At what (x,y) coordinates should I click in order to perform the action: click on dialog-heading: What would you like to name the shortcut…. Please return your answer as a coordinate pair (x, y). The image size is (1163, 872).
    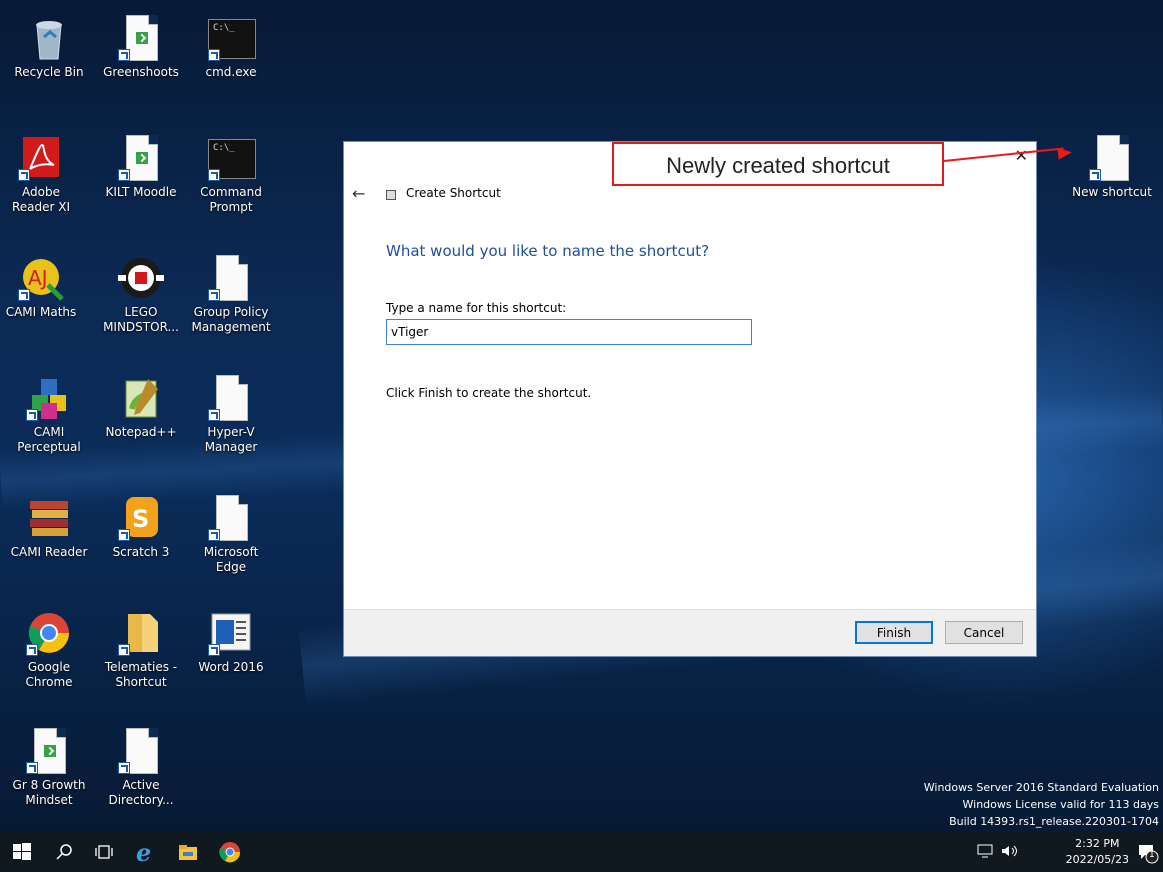
    Looking at the image, I should click on (548, 251).